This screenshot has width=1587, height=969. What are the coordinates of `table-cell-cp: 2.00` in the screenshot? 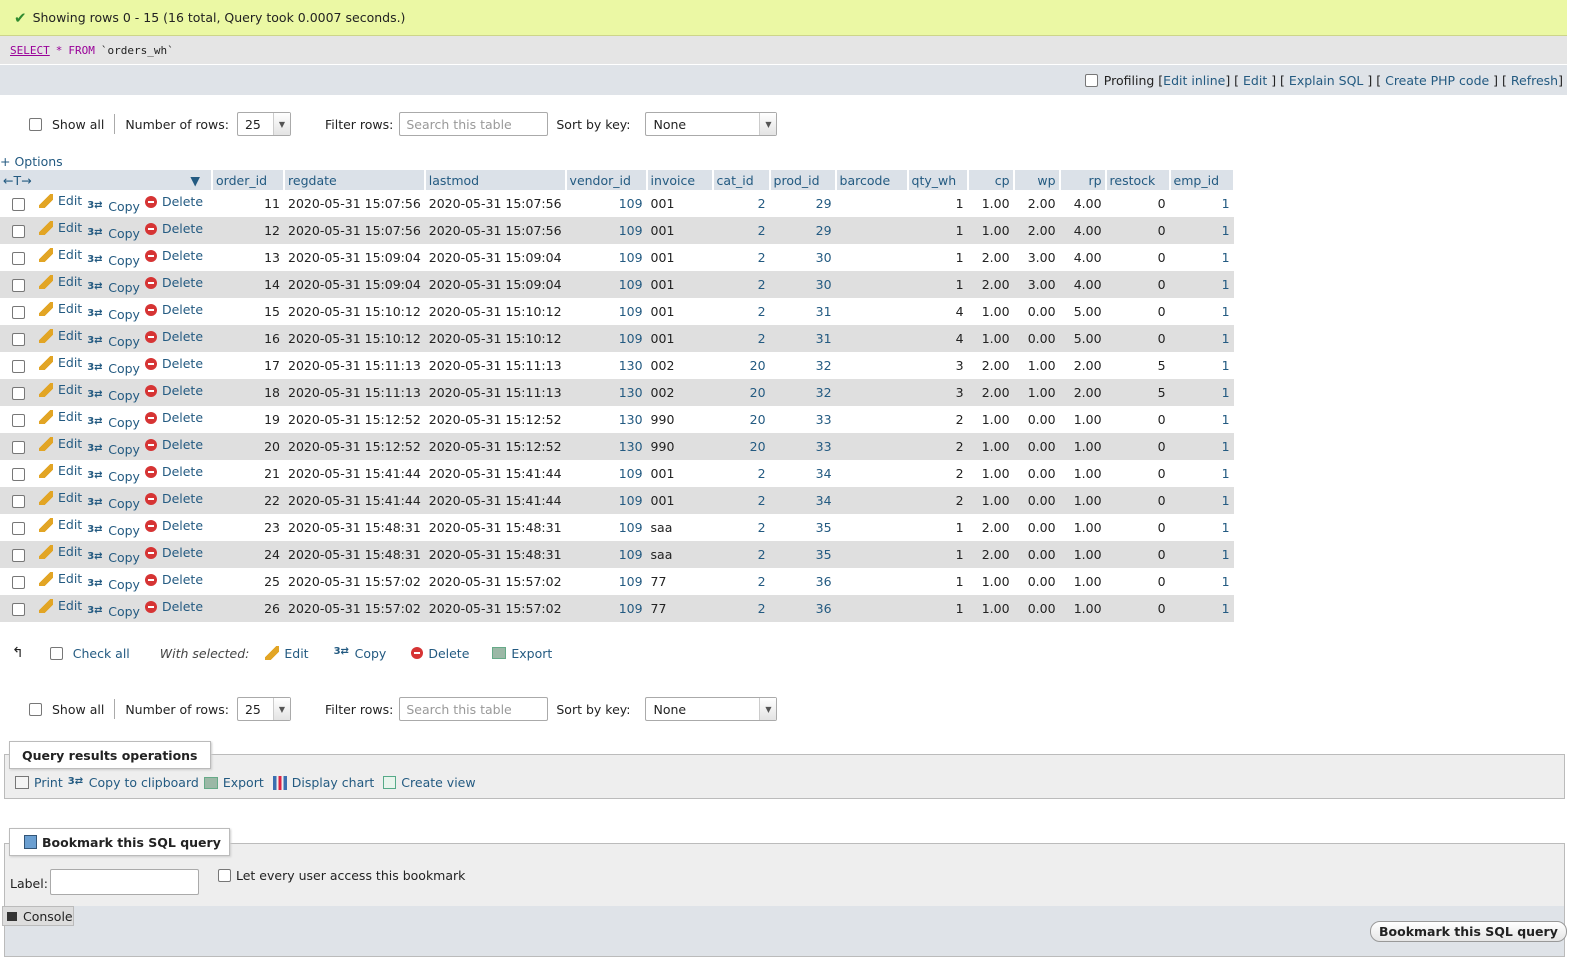 It's located at (990, 392).